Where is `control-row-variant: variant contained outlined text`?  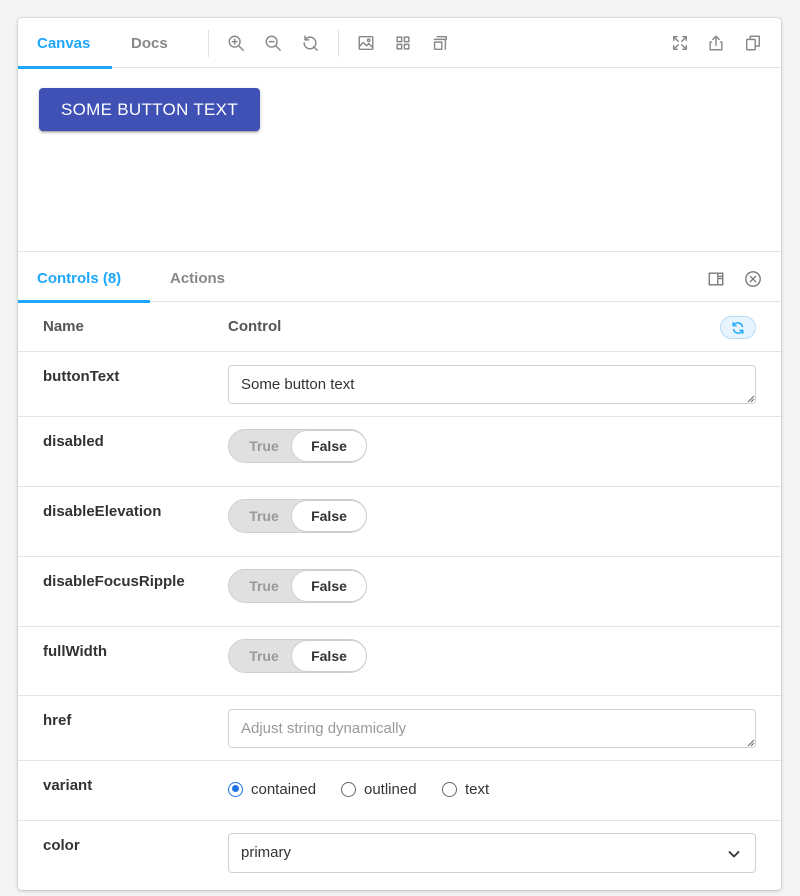
control-row-variant: variant contained outlined text is located at coordinates (399, 791).